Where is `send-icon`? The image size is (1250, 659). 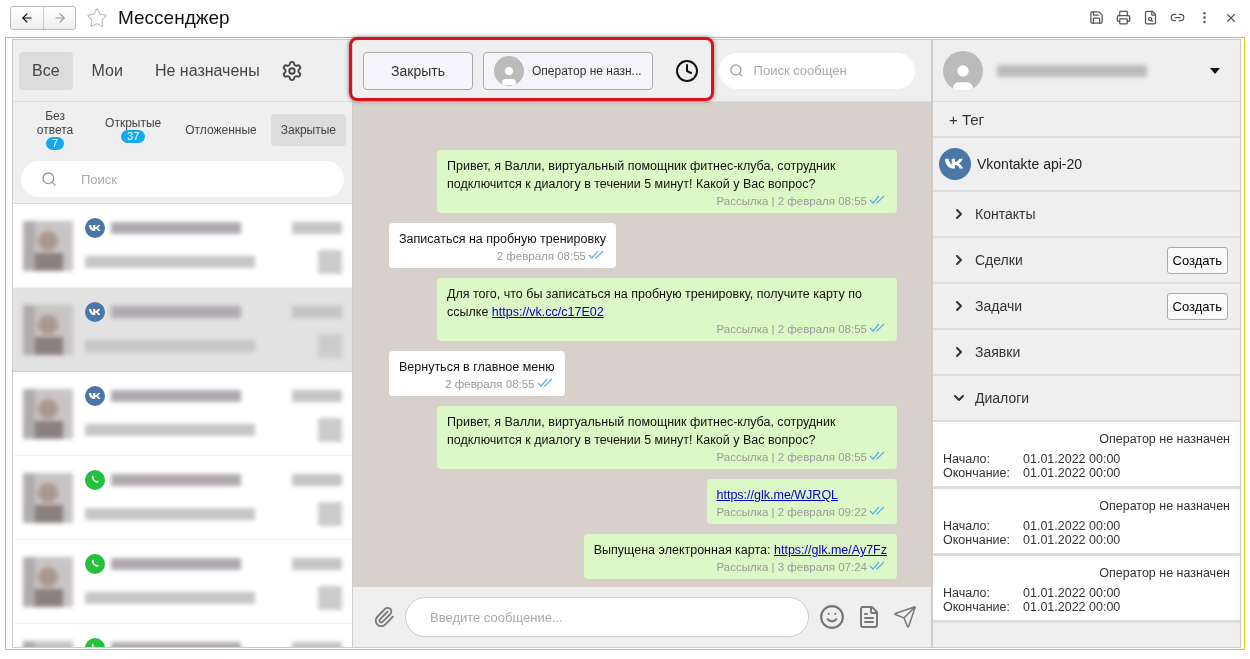 send-icon is located at coordinates (905, 617).